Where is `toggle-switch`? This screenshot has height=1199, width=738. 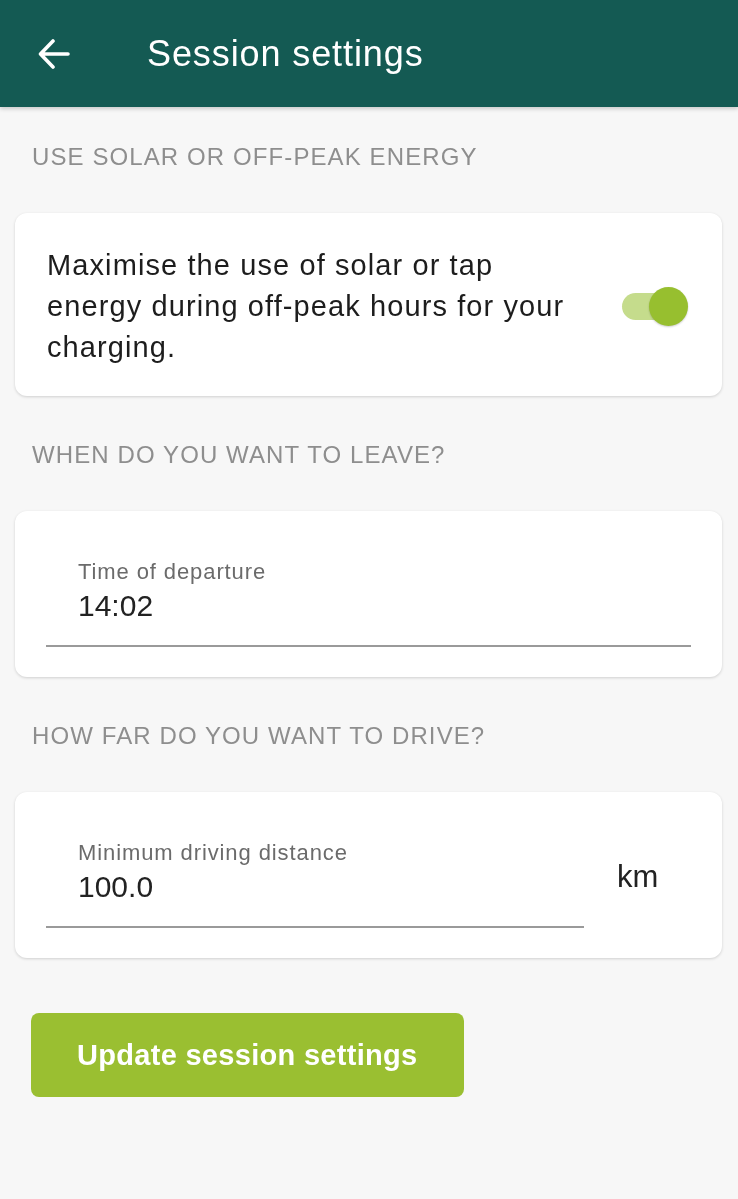
toggle-switch is located at coordinates (655, 306).